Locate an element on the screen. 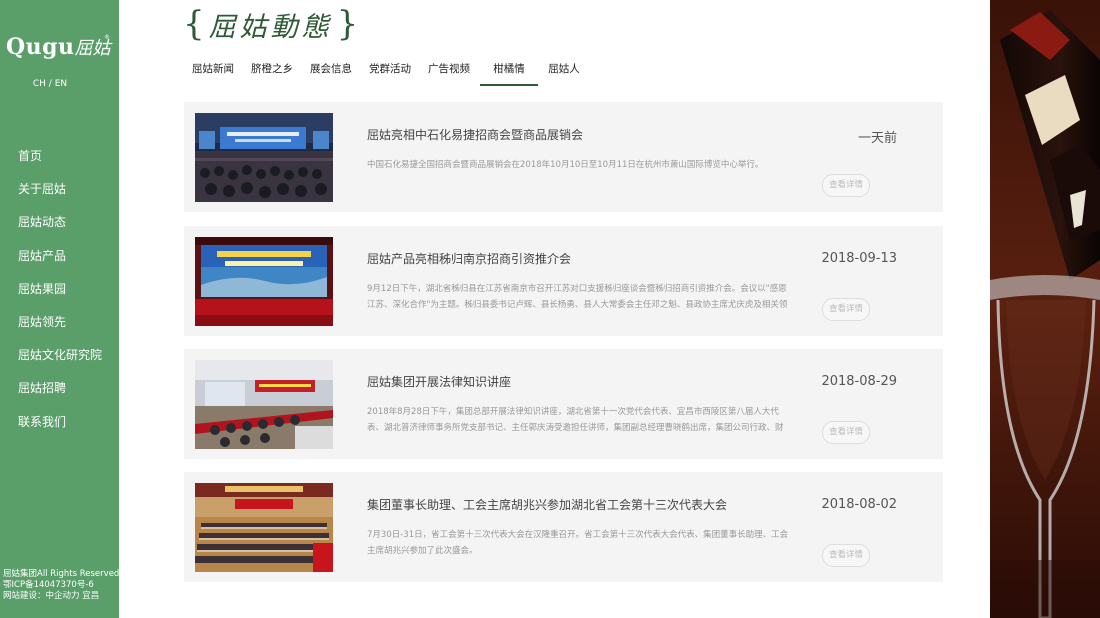  news-date: 2018-08-02 is located at coordinates (859, 504).